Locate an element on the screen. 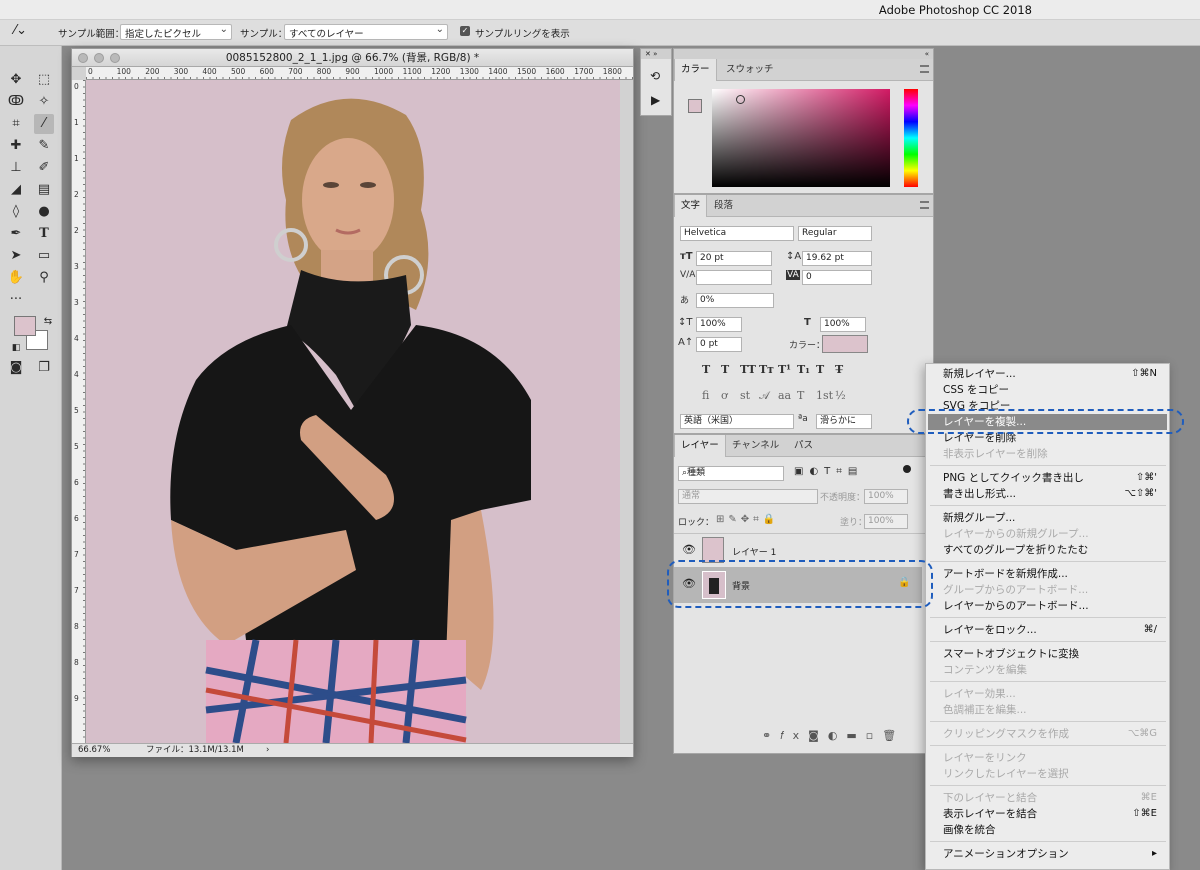 The image size is (1200, 870). close-window-button is located at coordinates (83, 58).